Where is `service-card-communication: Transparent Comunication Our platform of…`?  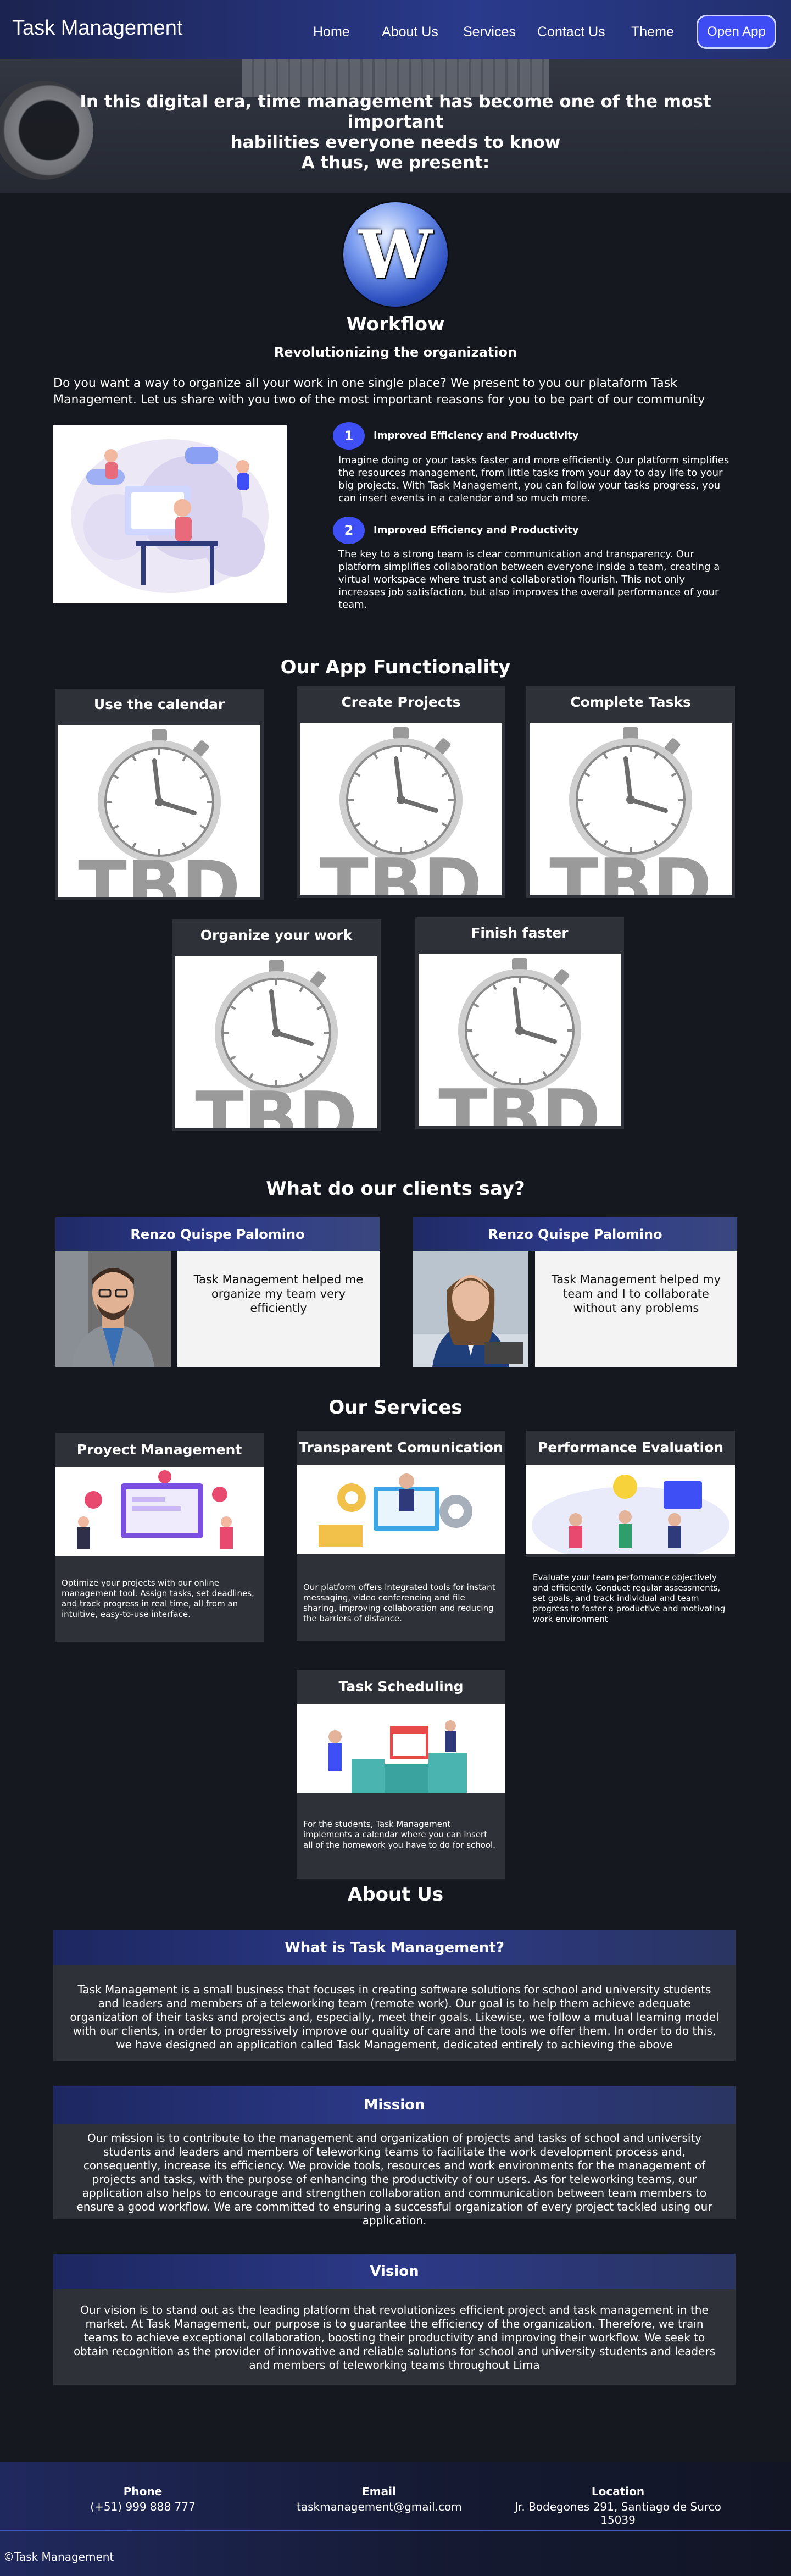 service-card-communication: Transparent Comunication Our platform of… is located at coordinates (401, 1536).